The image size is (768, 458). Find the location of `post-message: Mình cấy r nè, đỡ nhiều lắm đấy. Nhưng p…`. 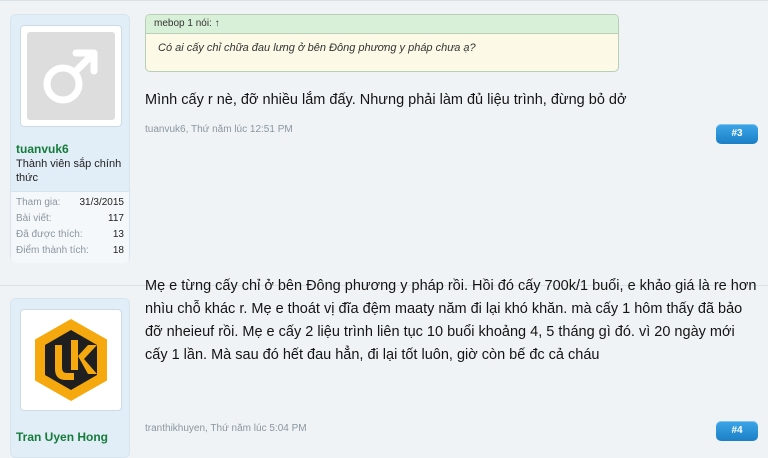

post-message: Mình cấy r nè, đỡ nhiều lắm đấy. Nhưng p… is located at coordinates (386, 100).